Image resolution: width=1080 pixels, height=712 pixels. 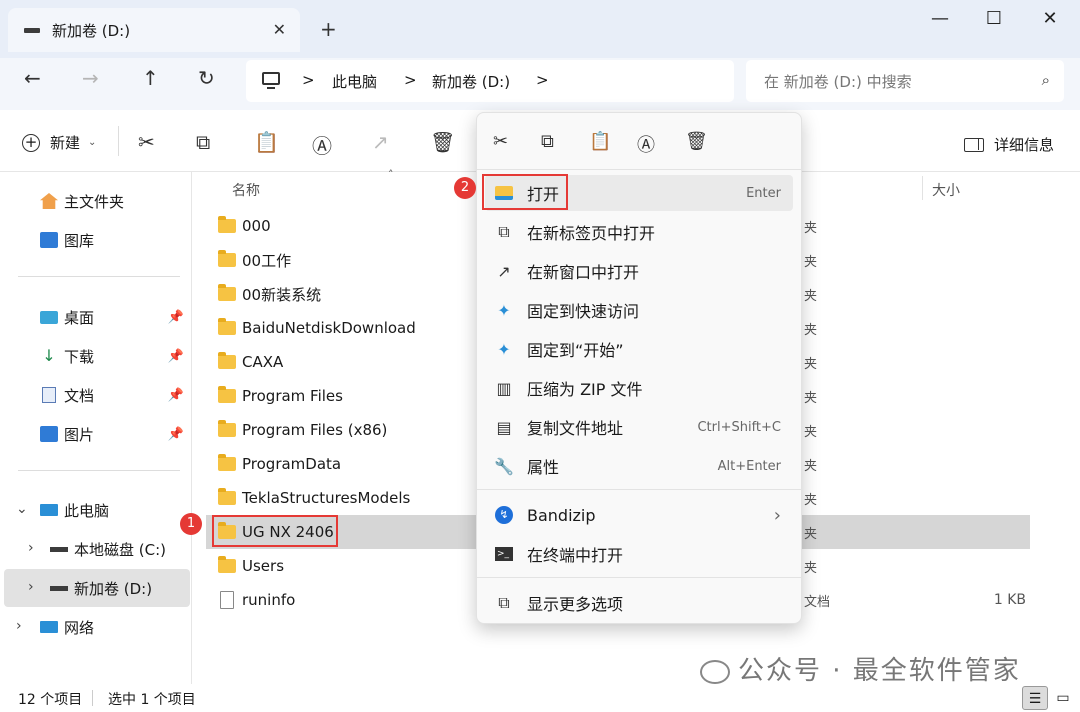 I want to click on forward-button: →, so click(x=90, y=78).